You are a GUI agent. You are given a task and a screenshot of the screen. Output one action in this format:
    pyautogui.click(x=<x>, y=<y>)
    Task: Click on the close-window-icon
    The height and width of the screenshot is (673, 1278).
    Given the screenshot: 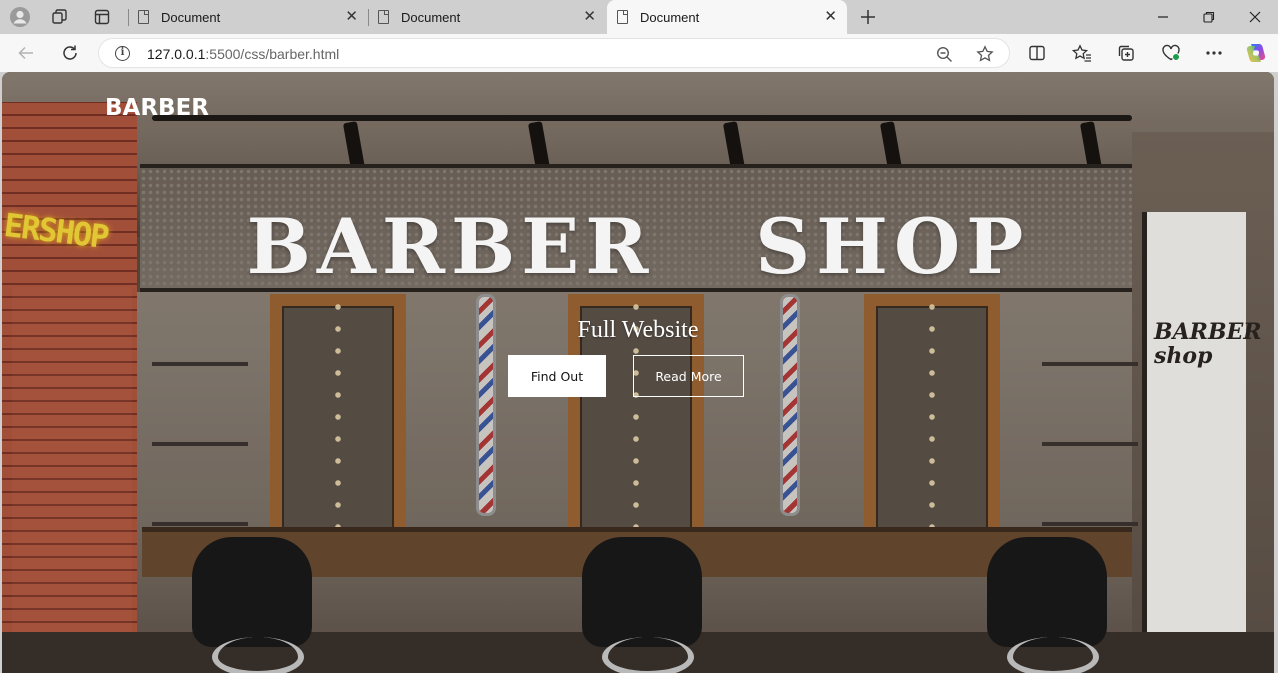 What is the action you would take?
    pyautogui.click(x=1255, y=17)
    